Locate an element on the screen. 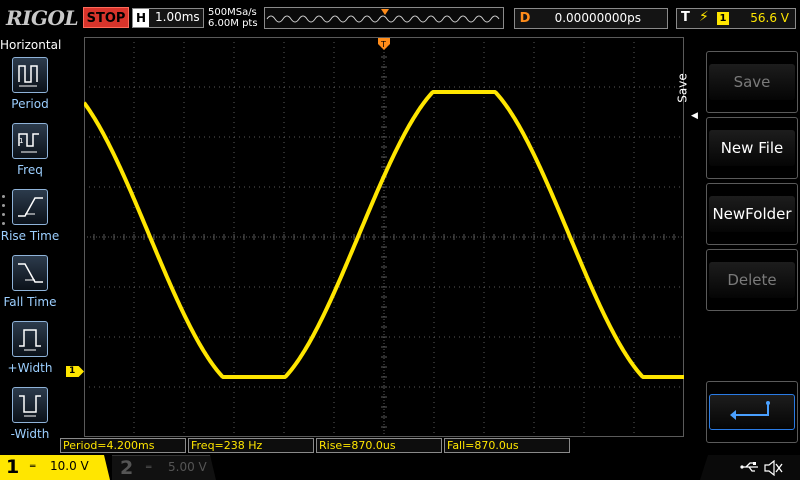  measure-positive-width: +Width is located at coordinates (30, 353).